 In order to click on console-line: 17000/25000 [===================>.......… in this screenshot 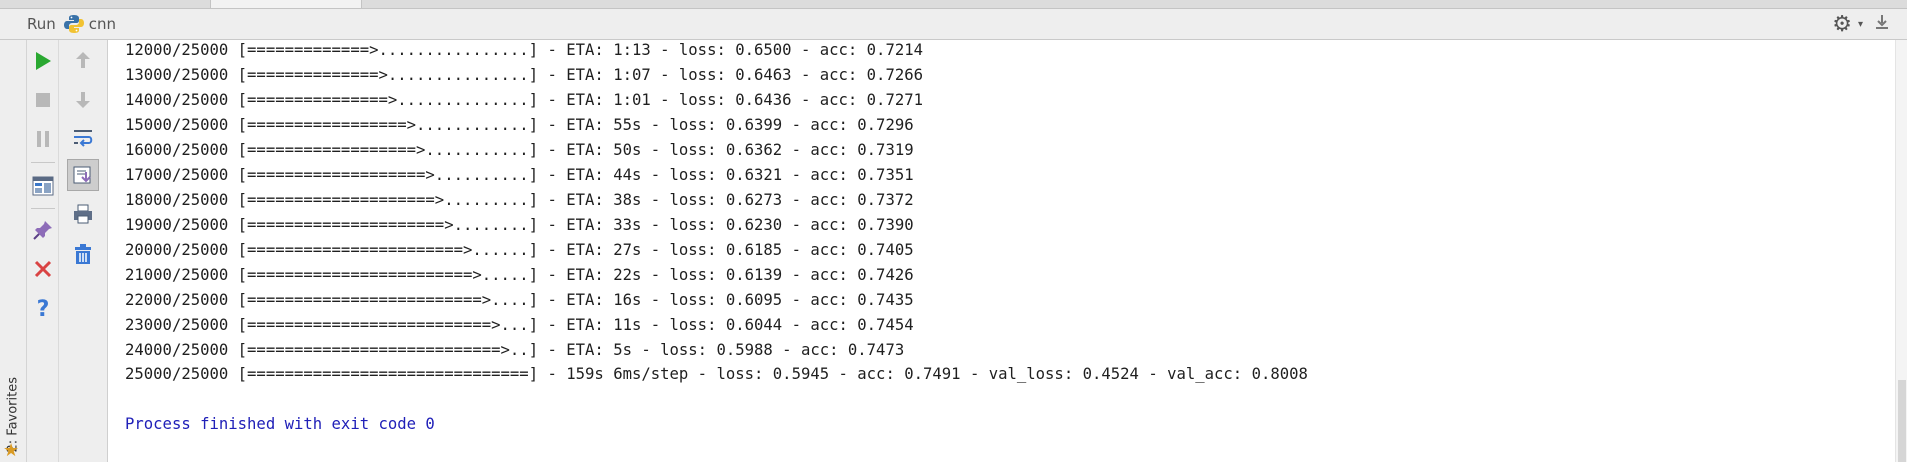, I will do `click(519, 174)`.